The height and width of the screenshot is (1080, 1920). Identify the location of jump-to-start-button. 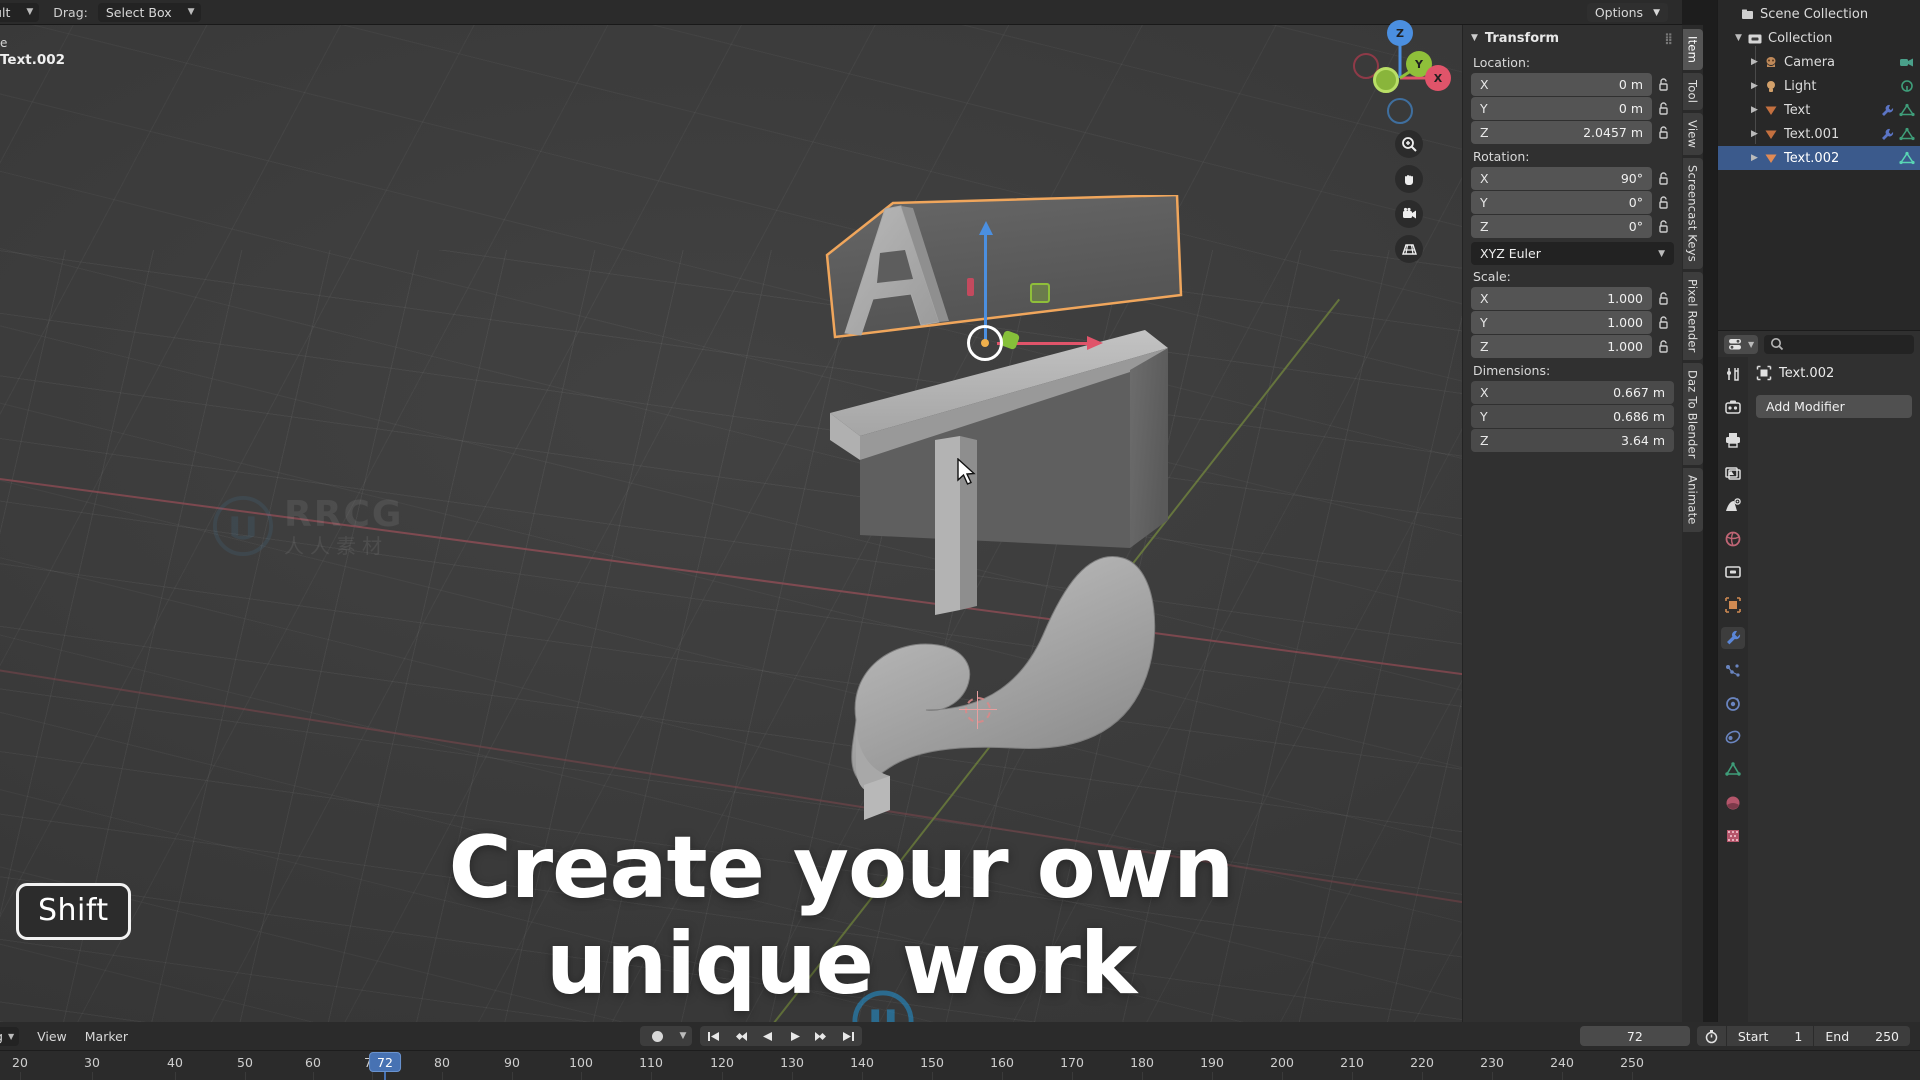
(713, 1036).